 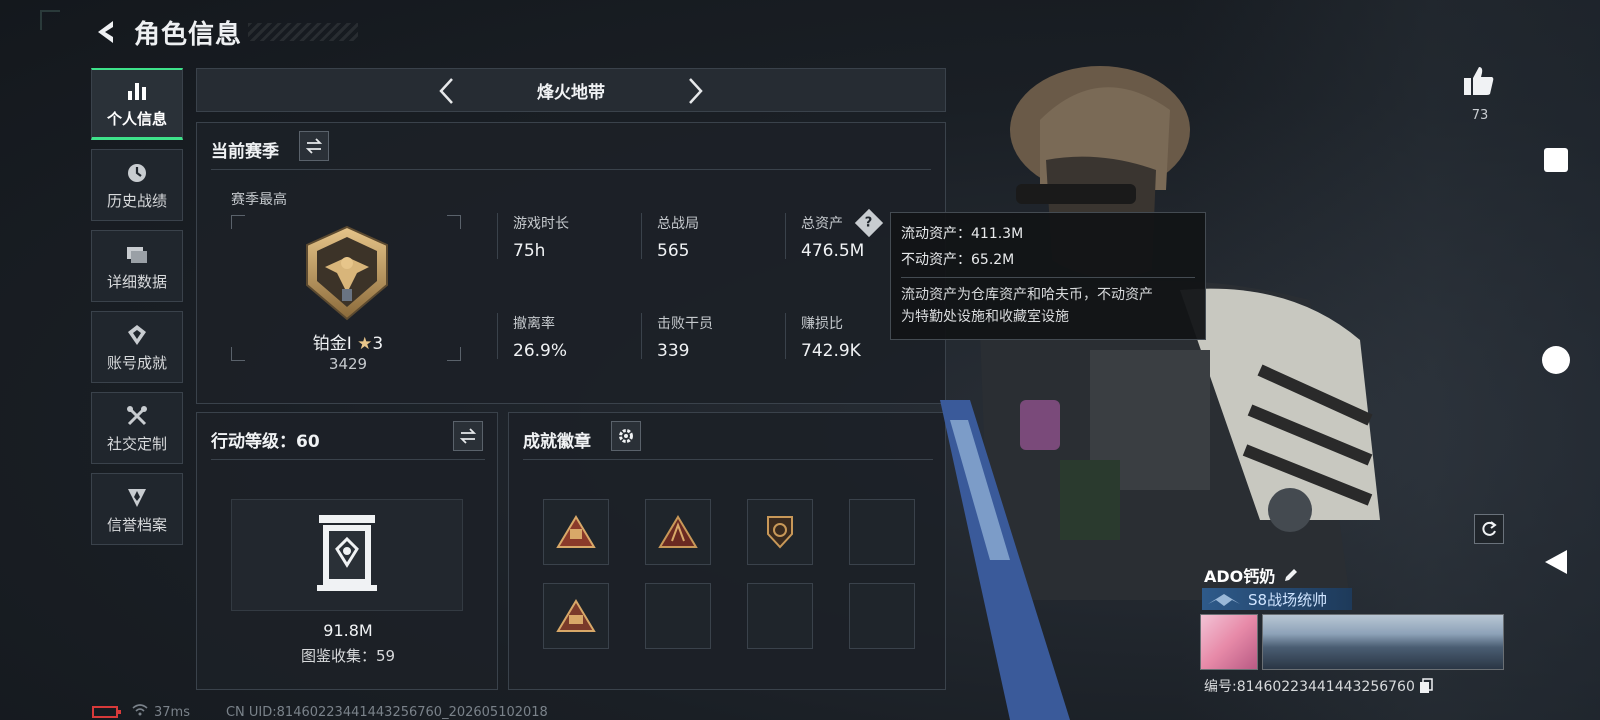 I want to click on corner-decoration, so click(x=50, y=20).